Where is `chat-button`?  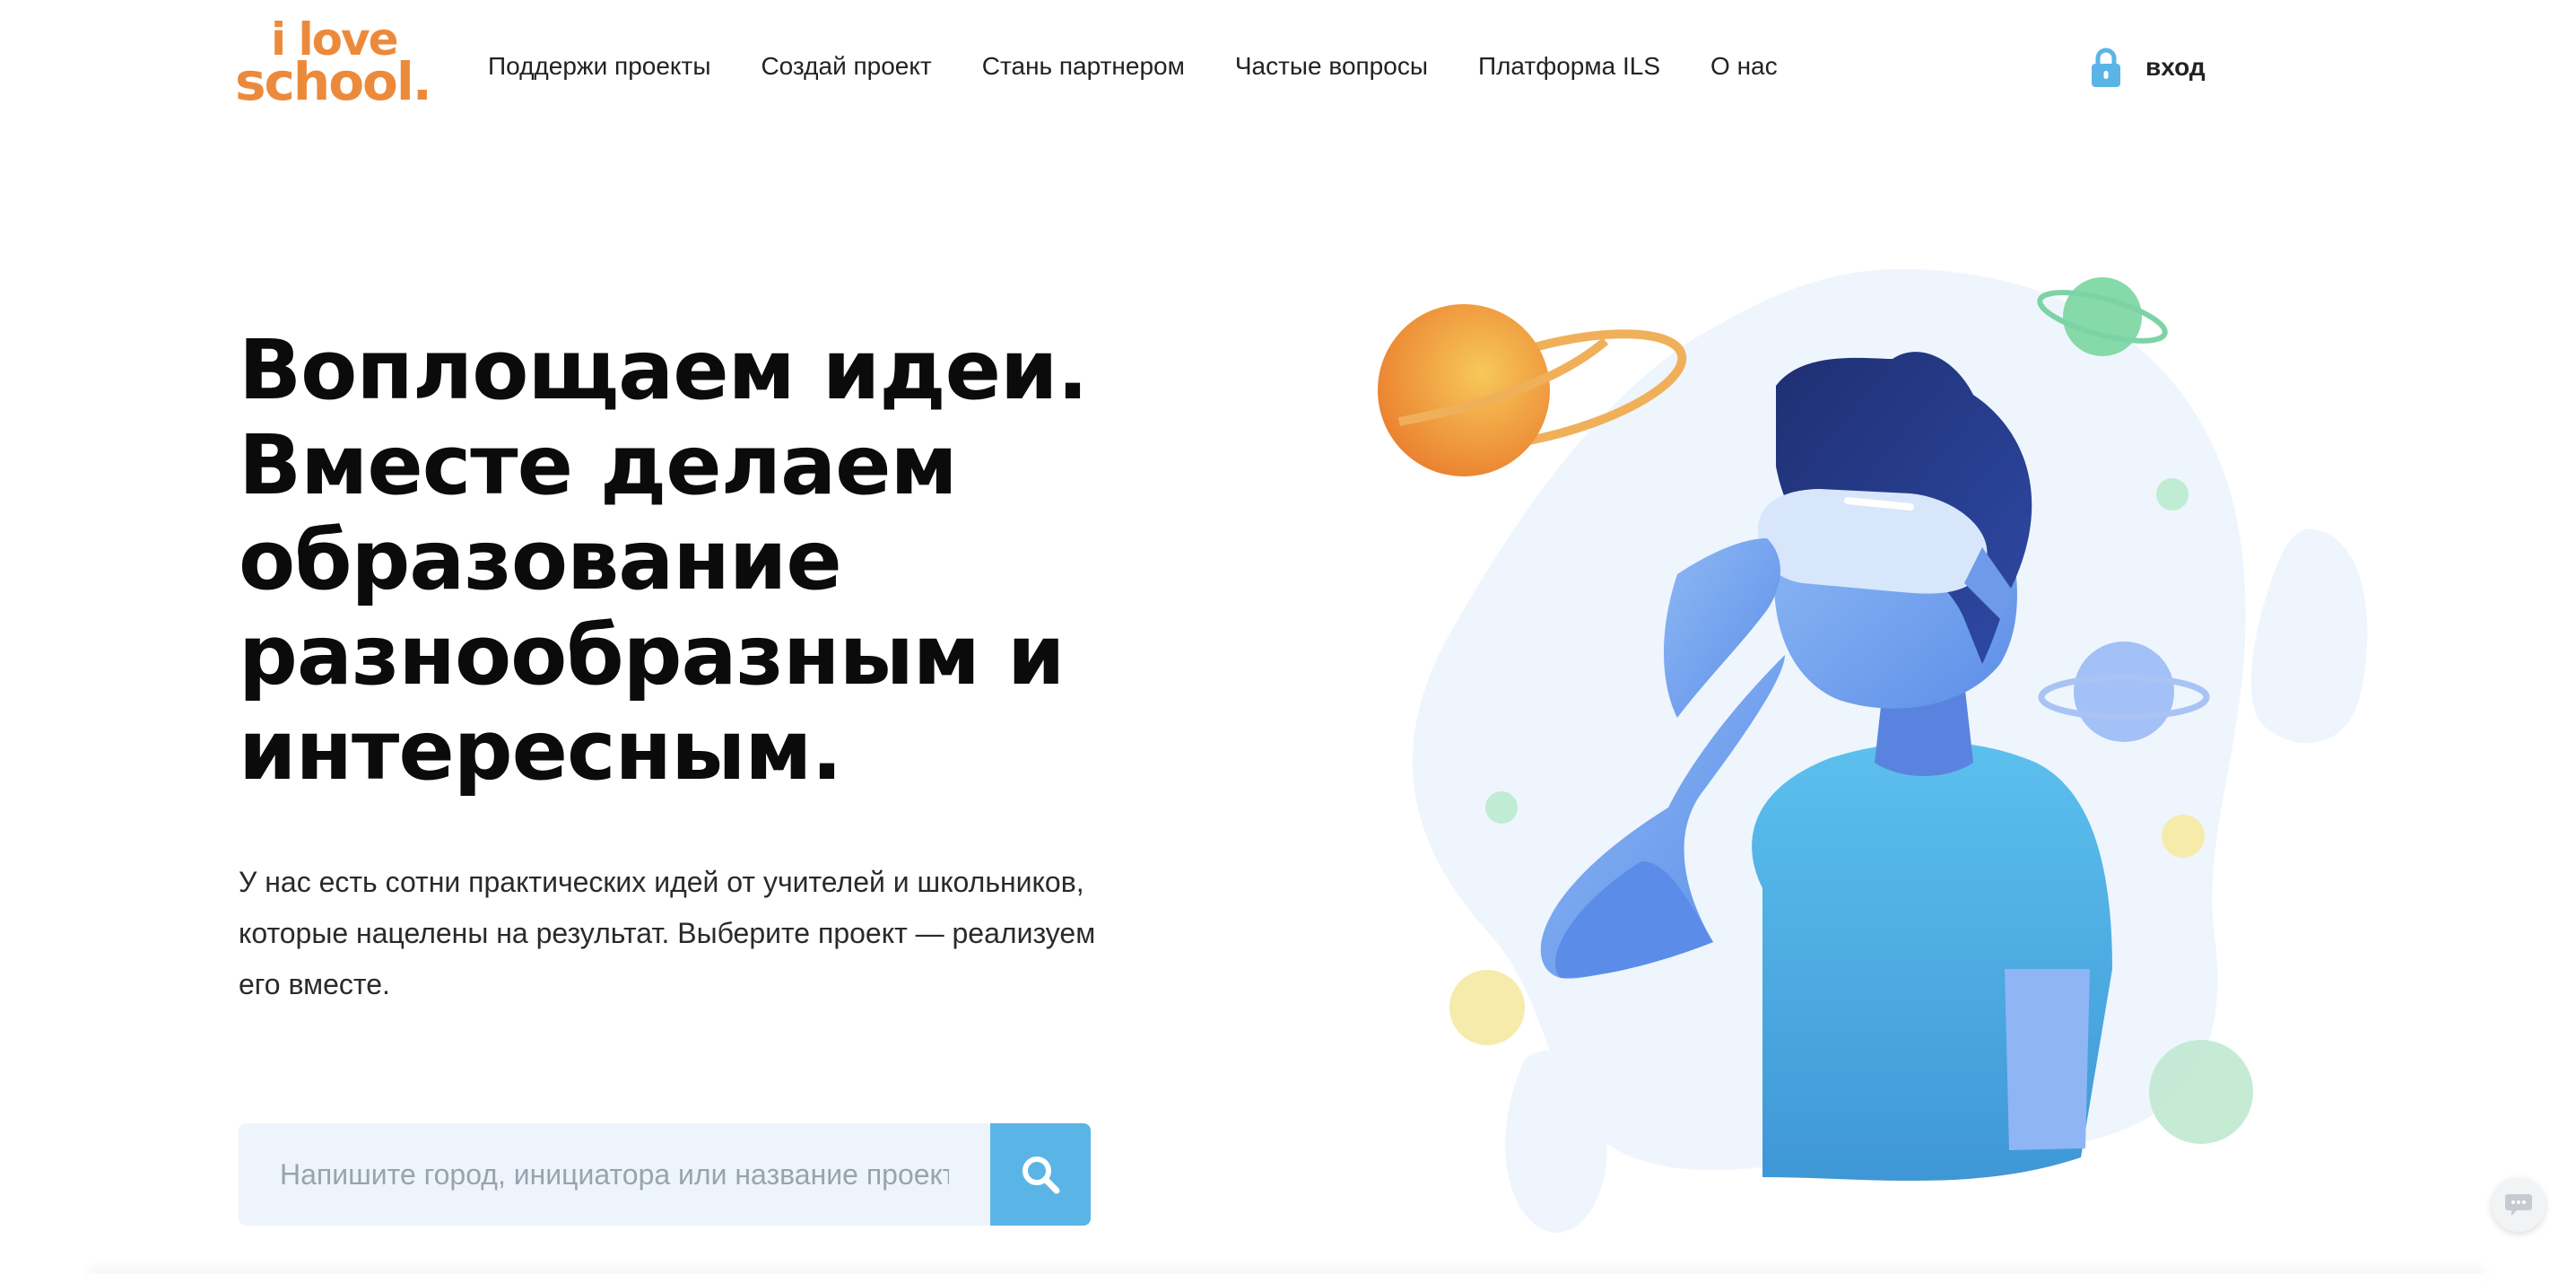
chat-button is located at coordinates (2519, 1205).